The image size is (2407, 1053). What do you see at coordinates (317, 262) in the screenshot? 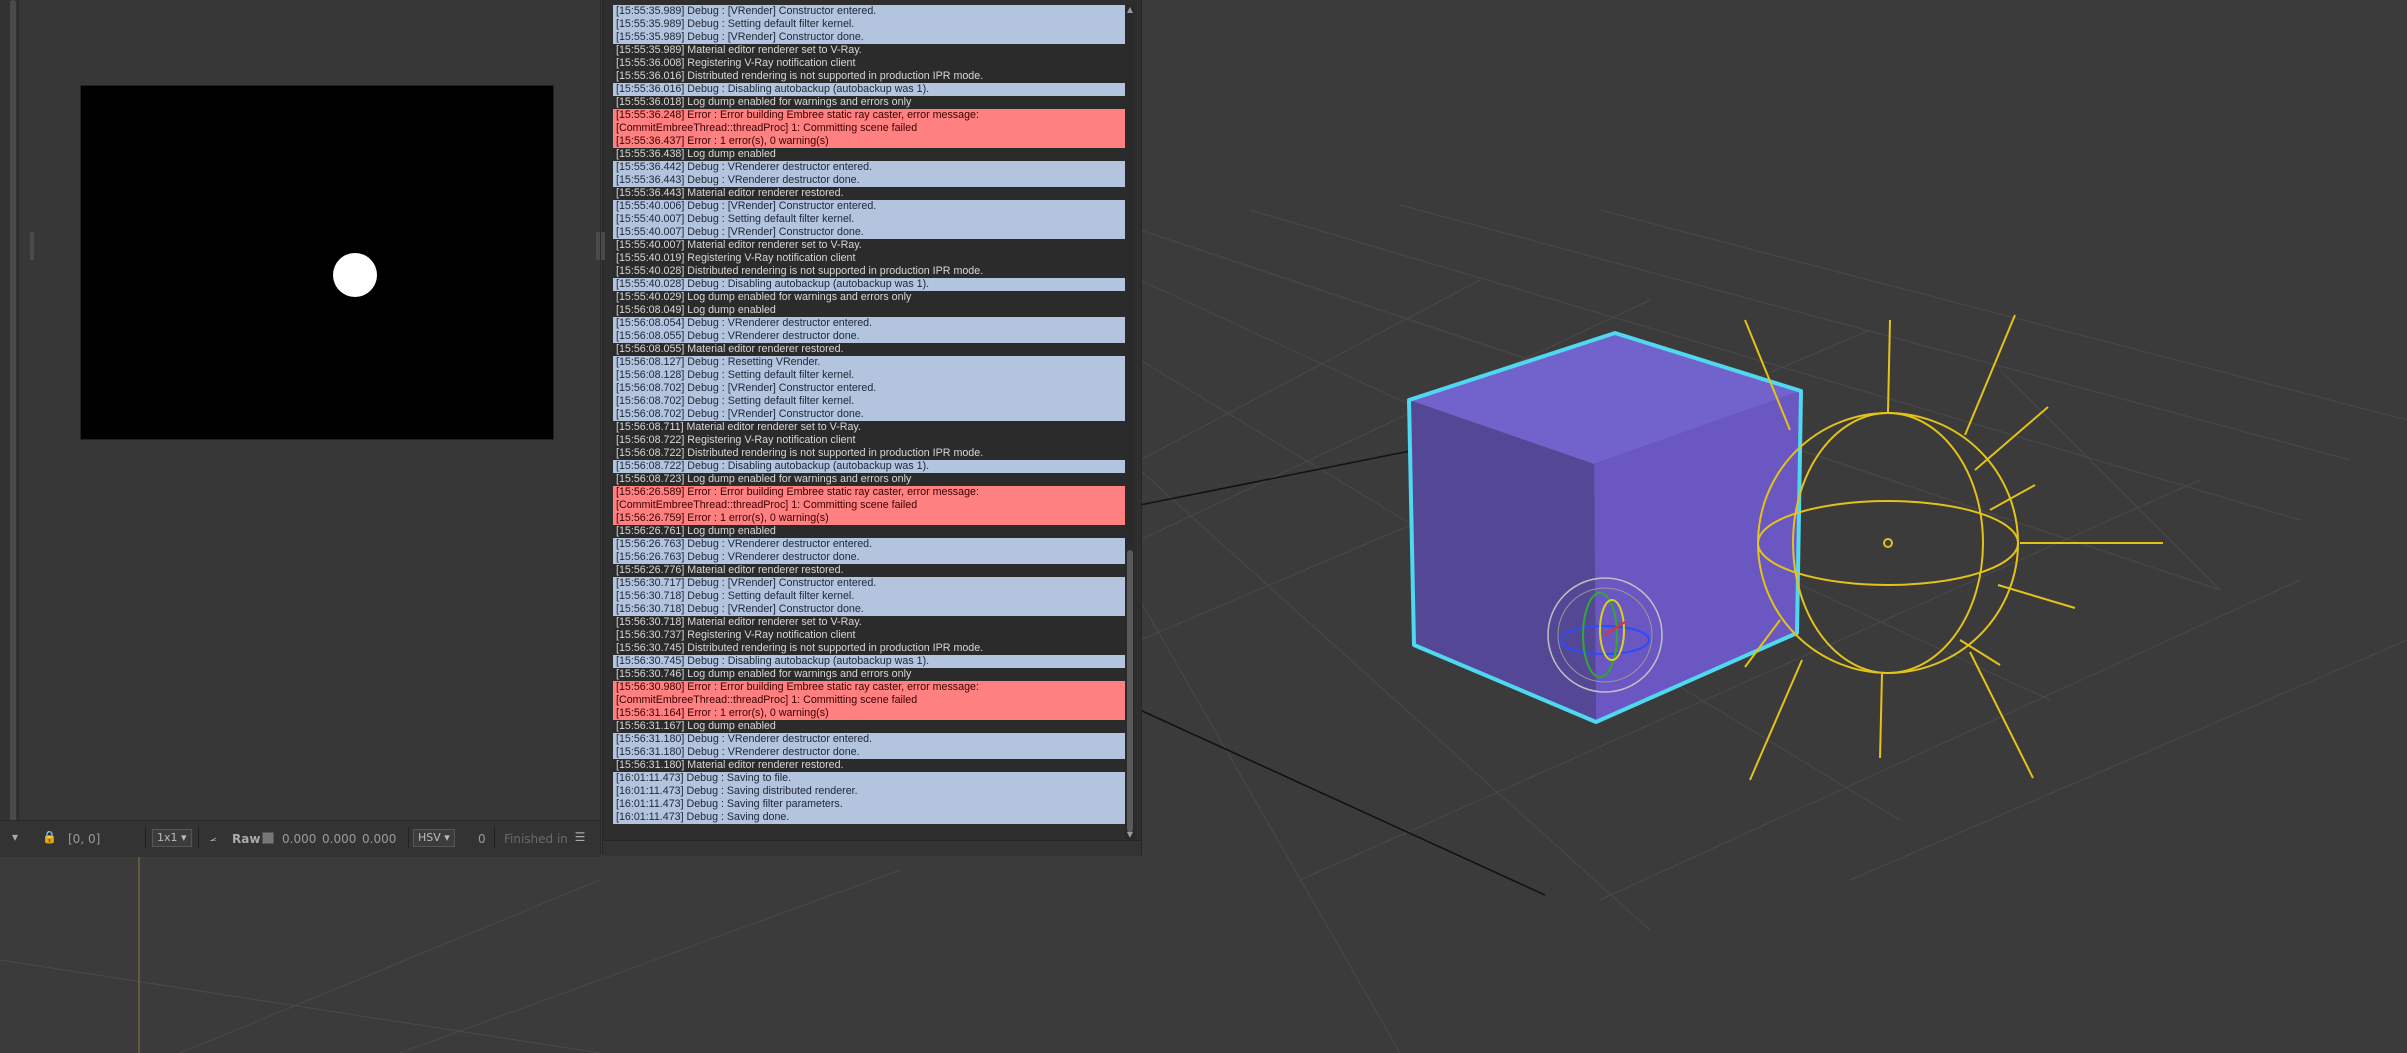
I see `render-image` at bounding box center [317, 262].